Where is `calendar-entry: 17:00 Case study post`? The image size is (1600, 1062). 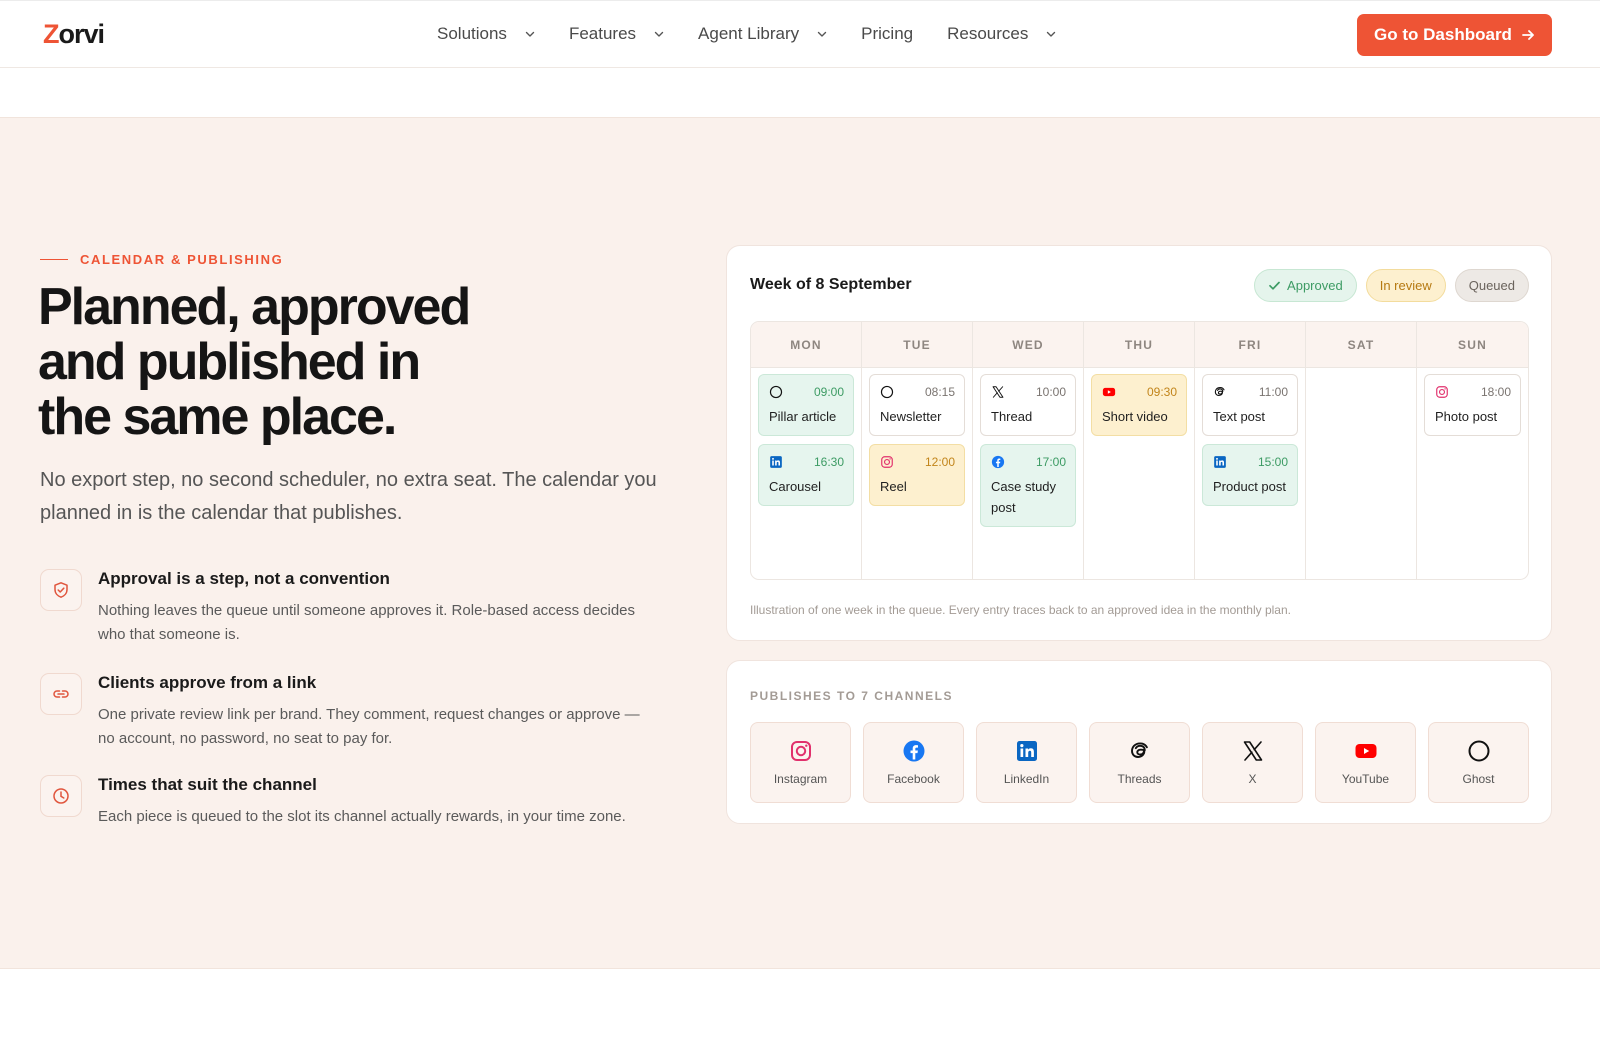 calendar-entry: 17:00 Case study post is located at coordinates (1028, 485).